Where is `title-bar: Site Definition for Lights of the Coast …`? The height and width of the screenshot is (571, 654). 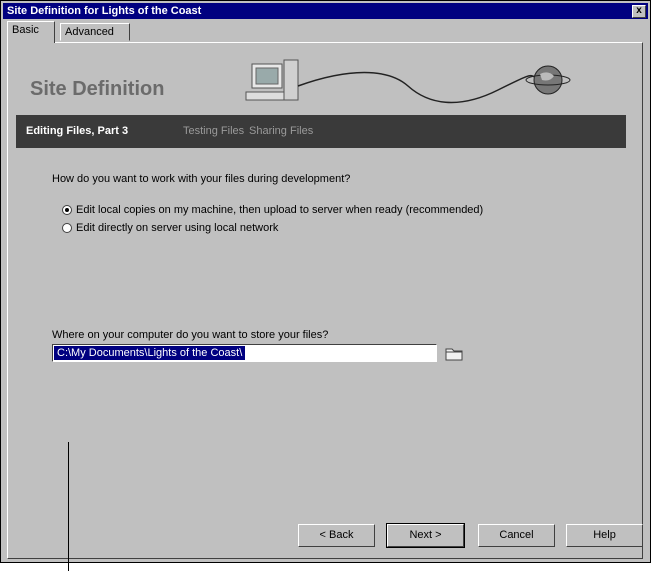 title-bar: Site Definition for Lights of the Coast … is located at coordinates (325, 11).